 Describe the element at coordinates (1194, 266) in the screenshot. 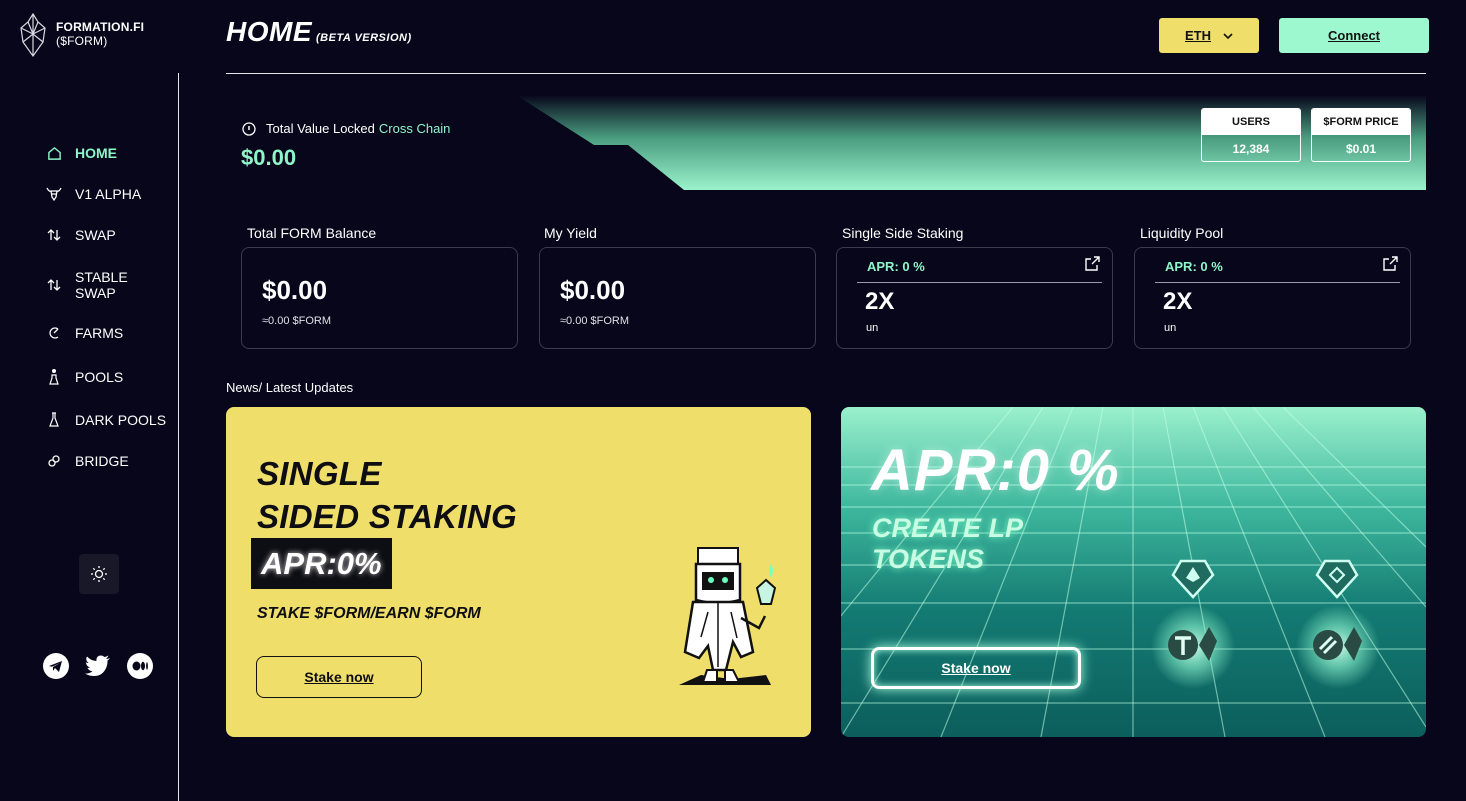

I see `lp-apr: APR: 0 %` at that location.